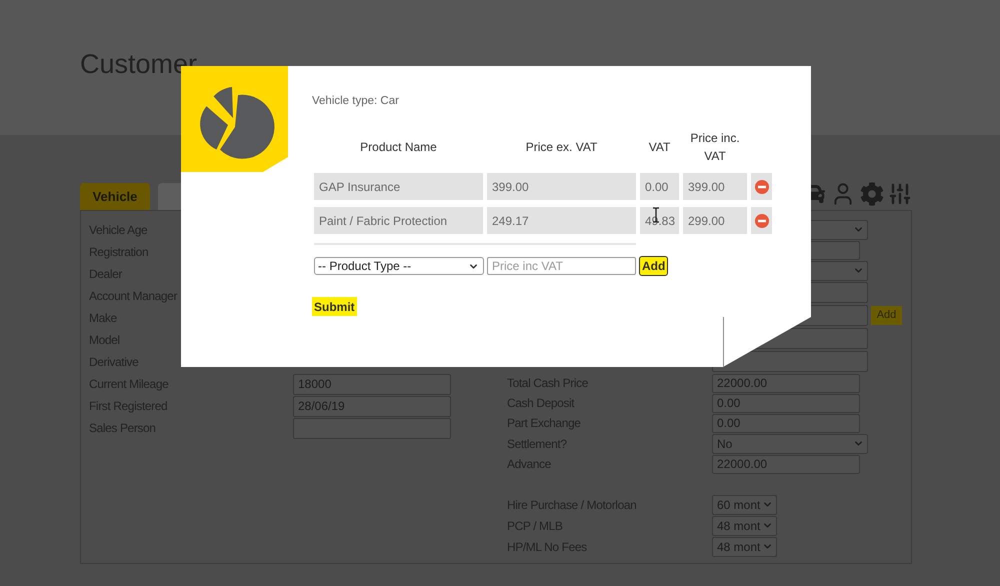 The image size is (1000, 586). What do you see at coordinates (561, 220) in the screenshot?
I see `table-cell: 249.17` at bounding box center [561, 220].